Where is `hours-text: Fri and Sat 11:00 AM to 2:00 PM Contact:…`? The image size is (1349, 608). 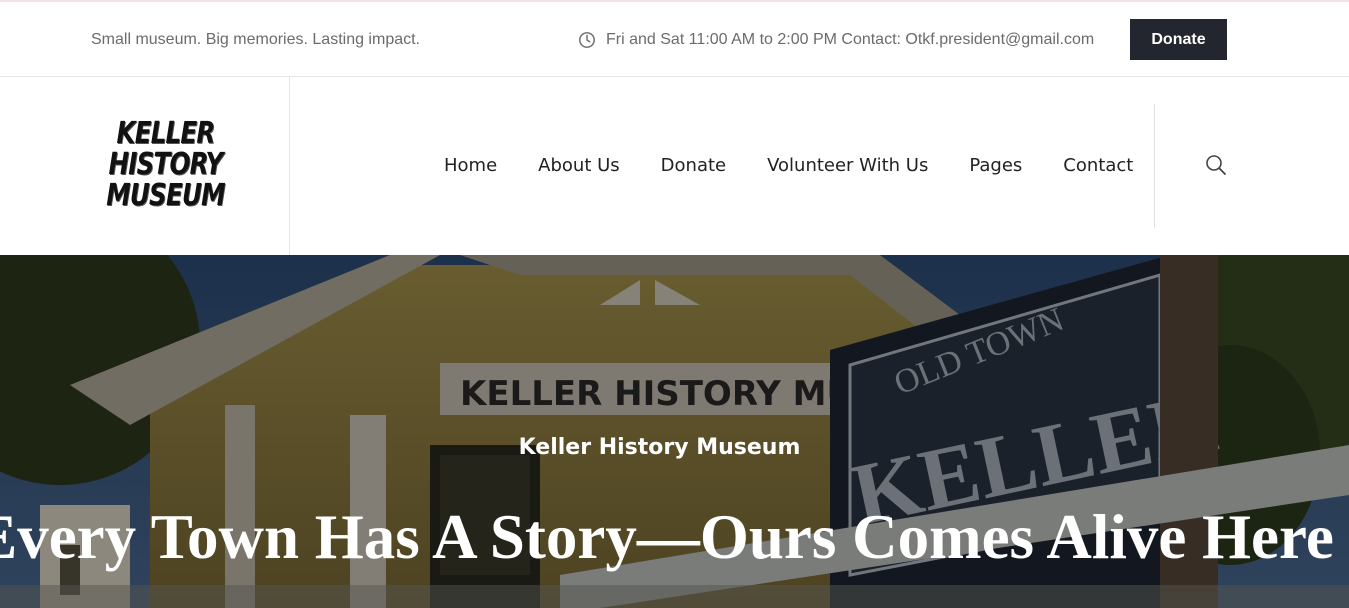 hours-text: Fri and Sat 11:00 AM to 2:00 PM Contact:… is located at coordinates (850, 39).